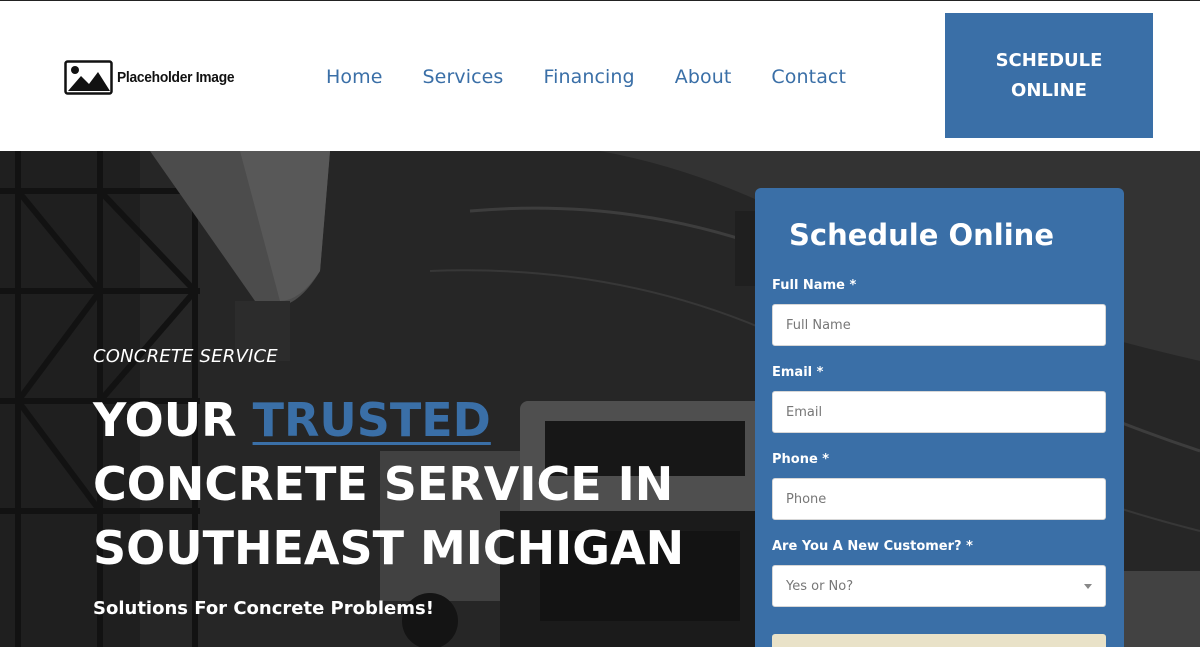 The width and height of the screenshot is (1200, 647). What do you see at coordinates (808, 77) in the screenshot?
I see `nav-contact: Contact` at bounding box center [808, 77].